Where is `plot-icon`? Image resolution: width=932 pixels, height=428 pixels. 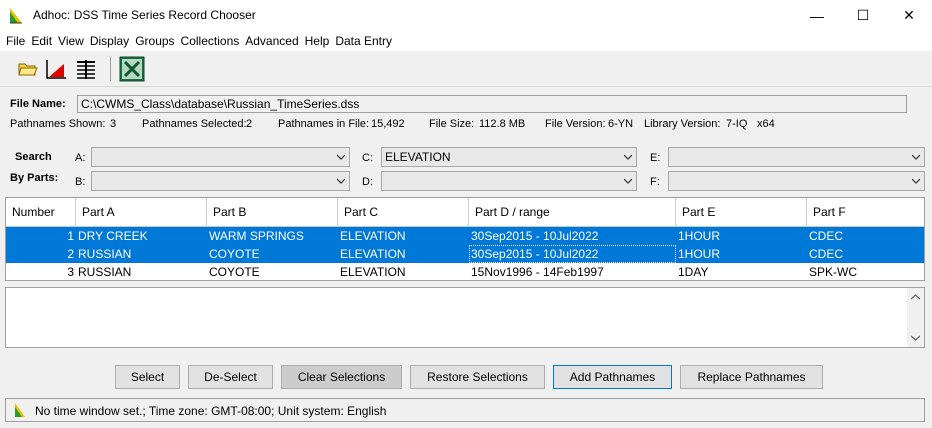 plot-icon is located at coordinates (56, 69).